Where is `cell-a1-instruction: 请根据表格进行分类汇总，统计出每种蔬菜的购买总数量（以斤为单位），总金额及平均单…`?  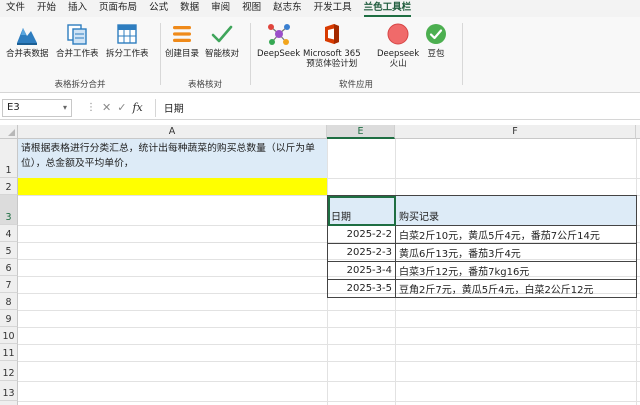 cell-a1-instruction: 请根据表格进行分类汇总，统计出每种蔬菜的购买总数量（以斤为单位），总金额及平均单… is located at coordinates (172, 158).